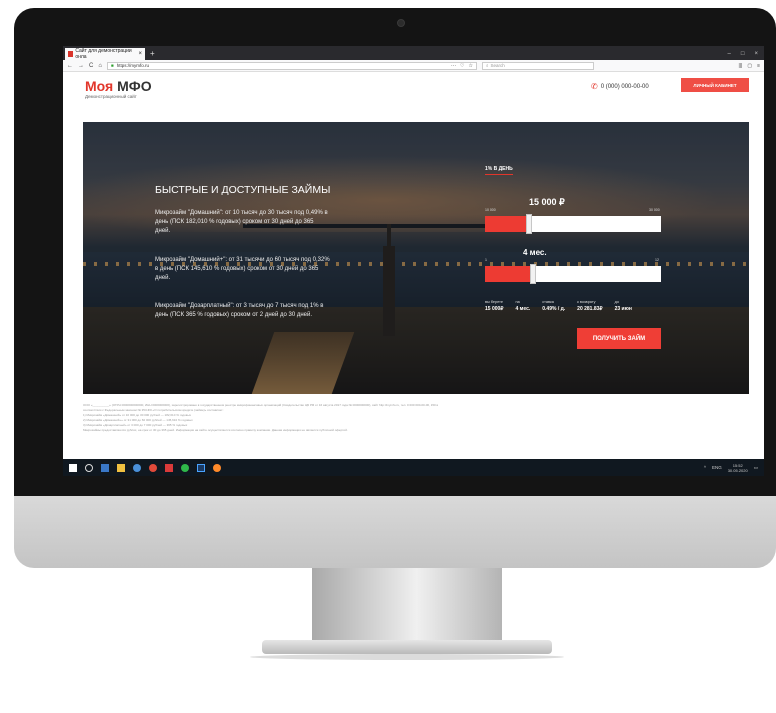  What do you see at coordinates (654, 210) in the screenshot?
I see `amount-max-label: 30 000` at bounding box center [654, 210].